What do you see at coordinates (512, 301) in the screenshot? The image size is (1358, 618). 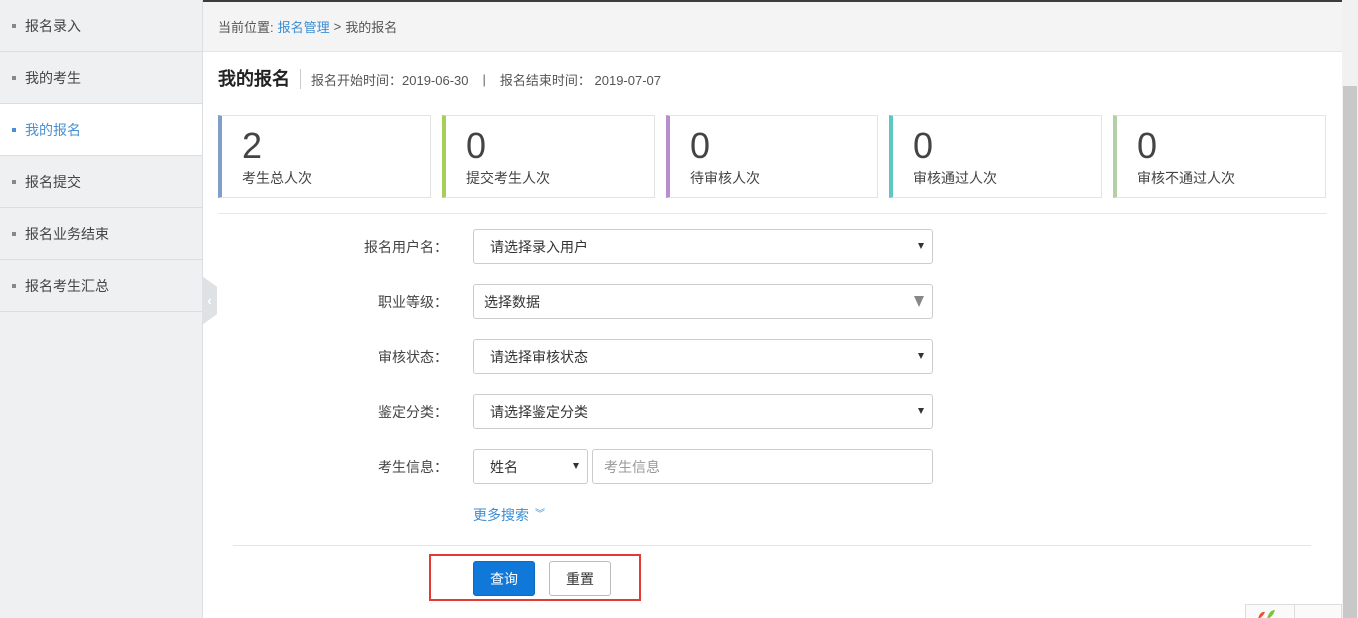 I see `level-select-value: 选择数据` at bounding box center [512, 301].